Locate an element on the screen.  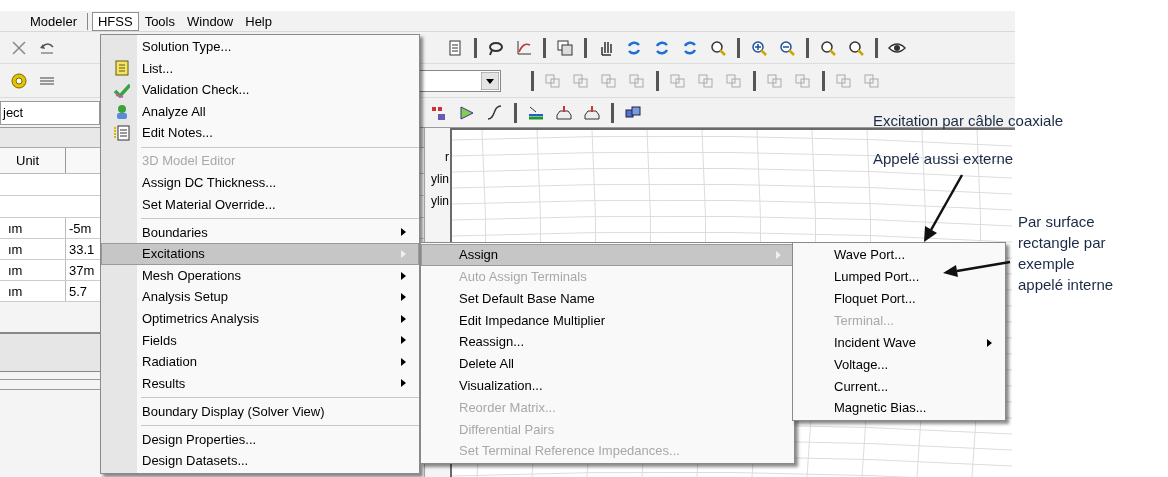
table-cell-text: 5.7 is located at coordinates (78, 292).